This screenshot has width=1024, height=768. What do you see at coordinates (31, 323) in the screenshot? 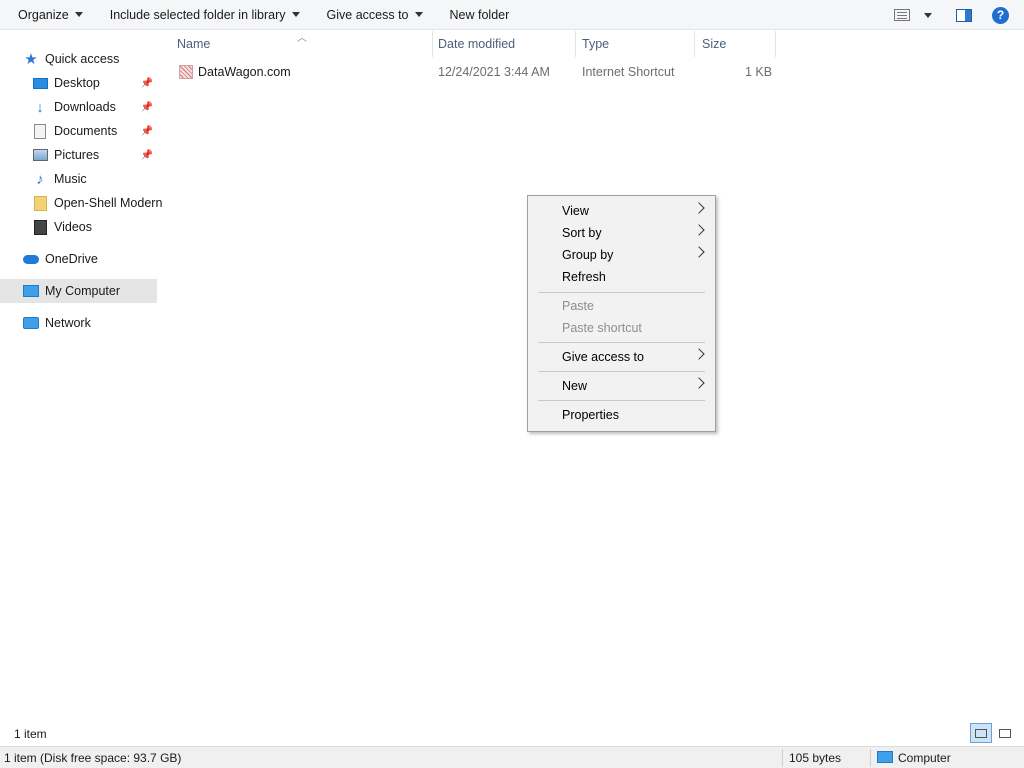
I see `network-icon` at bounding box center [31, 323].